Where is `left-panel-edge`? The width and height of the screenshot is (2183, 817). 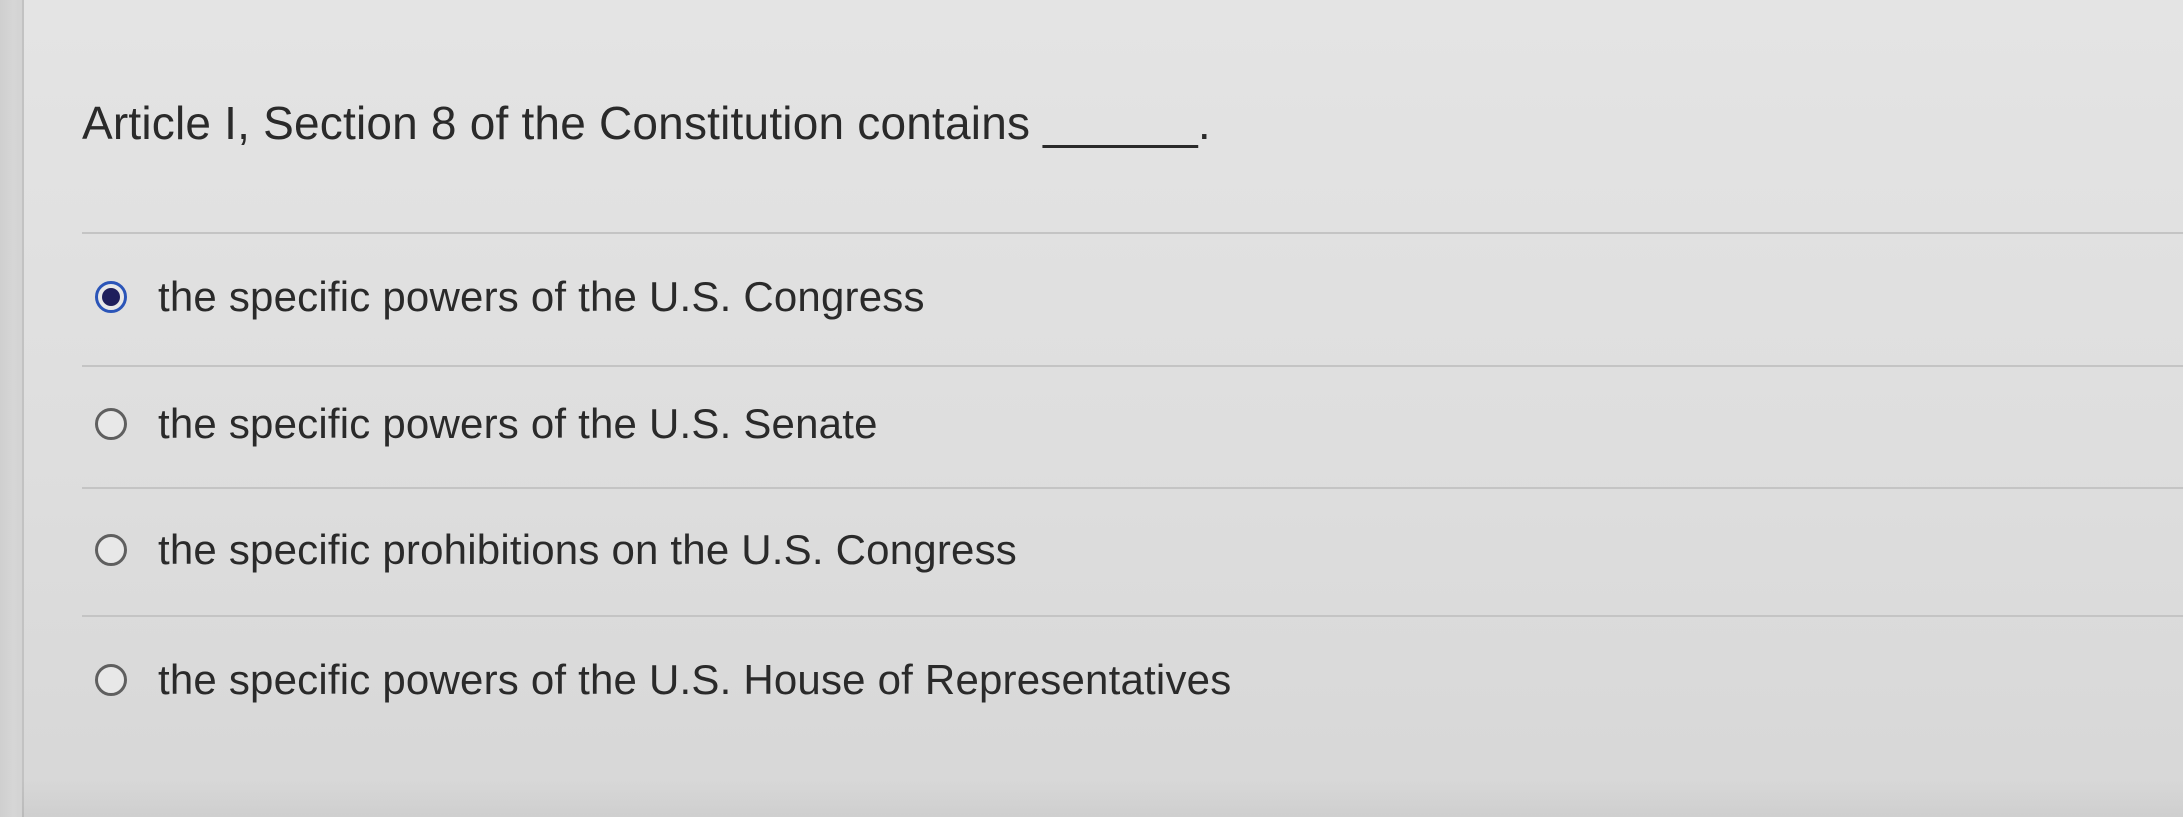
left-panel-edge is located at coordinates (12, 408).